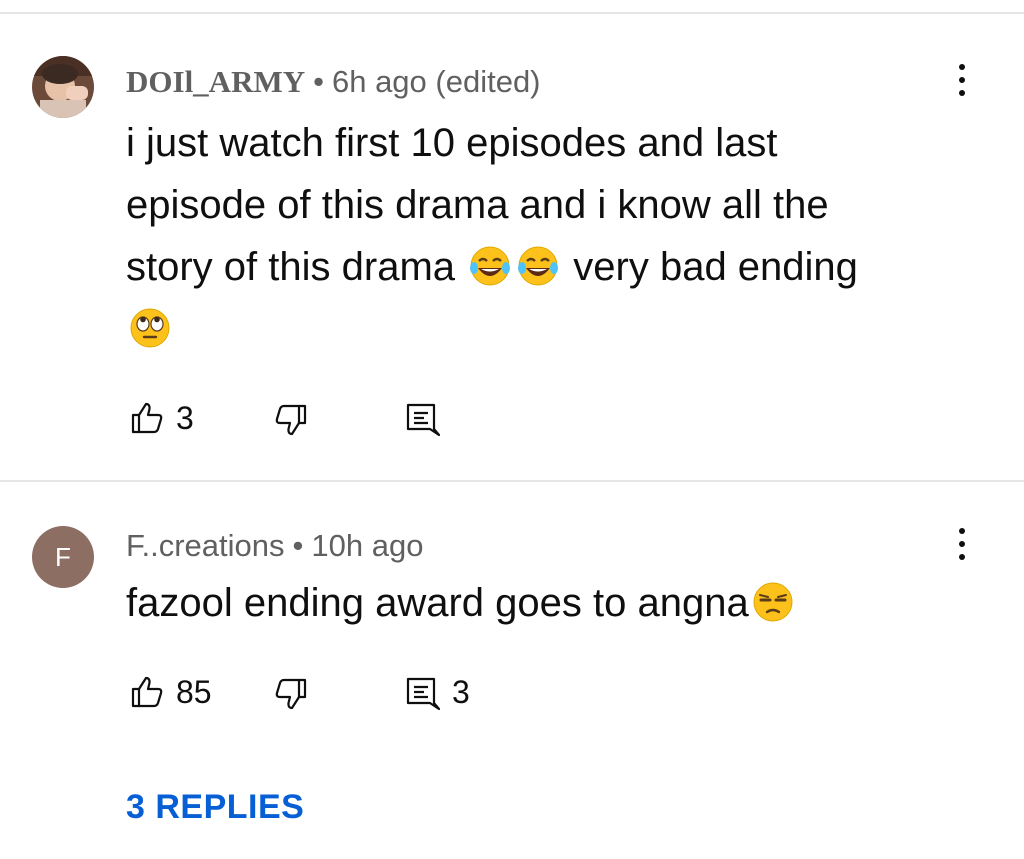 This screenshot has height=859, width=1024. I want to click on comment-actions: 3, so click(476, 420).